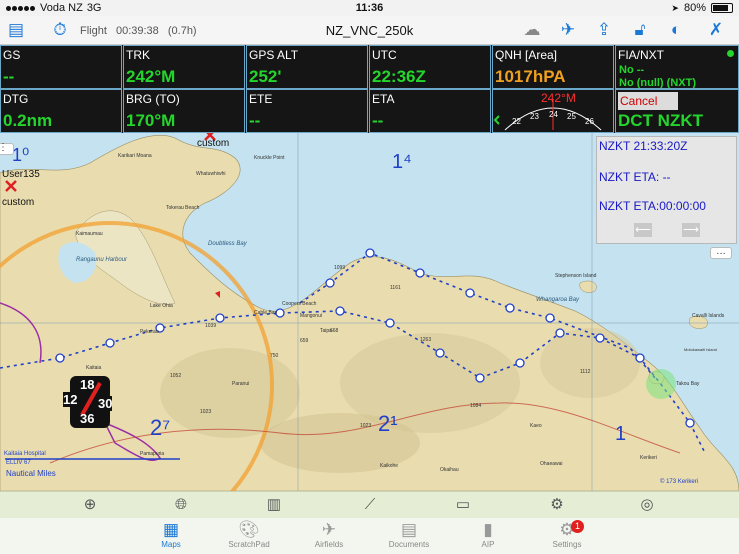  I want to click on tab-documents: ▤ Documents, so click(409, 536).